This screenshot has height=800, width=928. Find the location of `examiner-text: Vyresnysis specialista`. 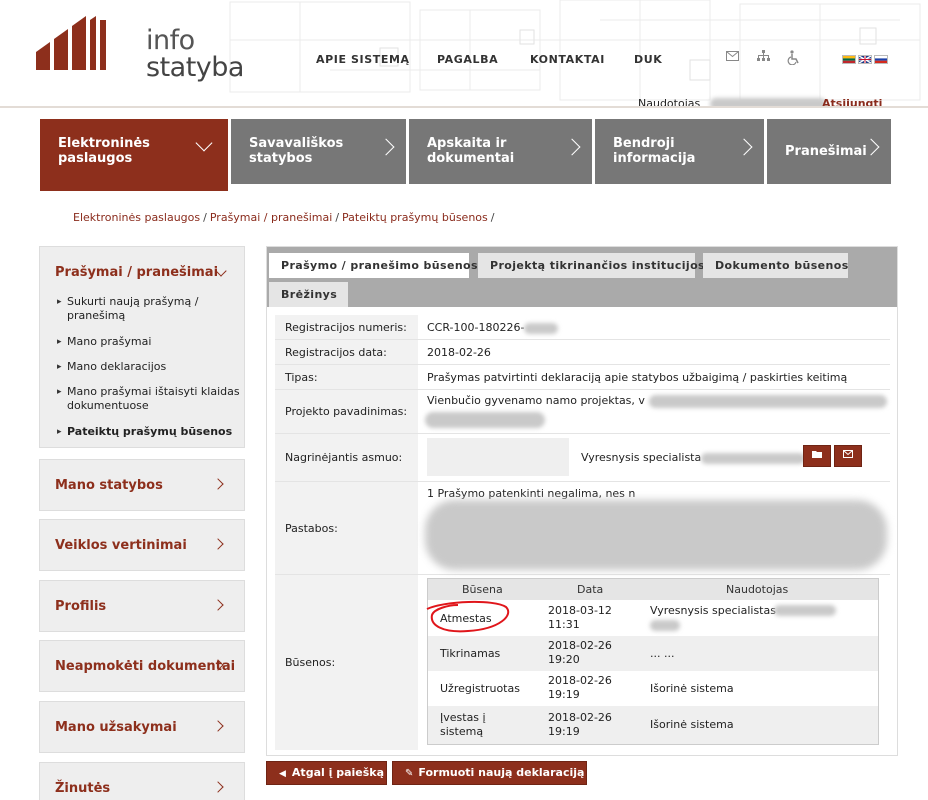

examiner-text: Vyresnysis specialista is located at coordinates (641, 457).